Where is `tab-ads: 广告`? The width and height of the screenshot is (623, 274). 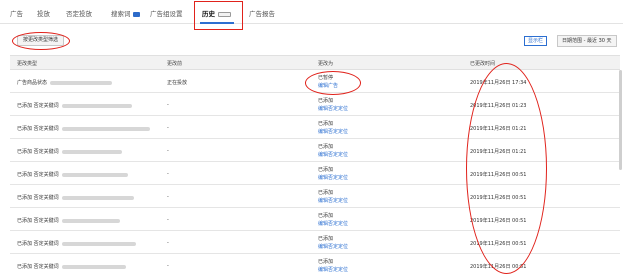
tab-ads: 广告 is located at coordinates (16, 13).